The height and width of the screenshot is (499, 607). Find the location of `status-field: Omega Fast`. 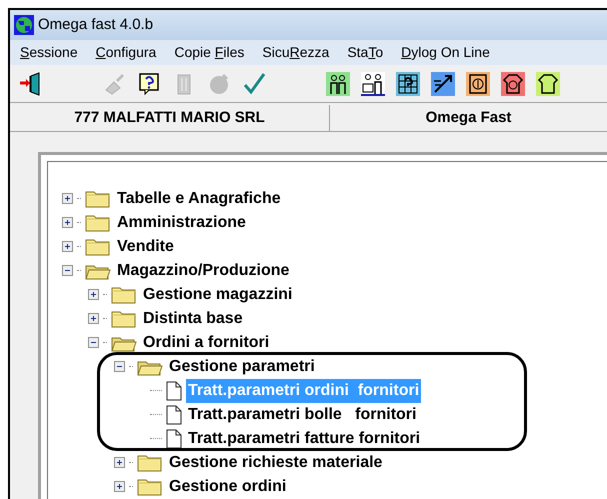

status-field: Omega Fast is located at coordinates (468, 118).